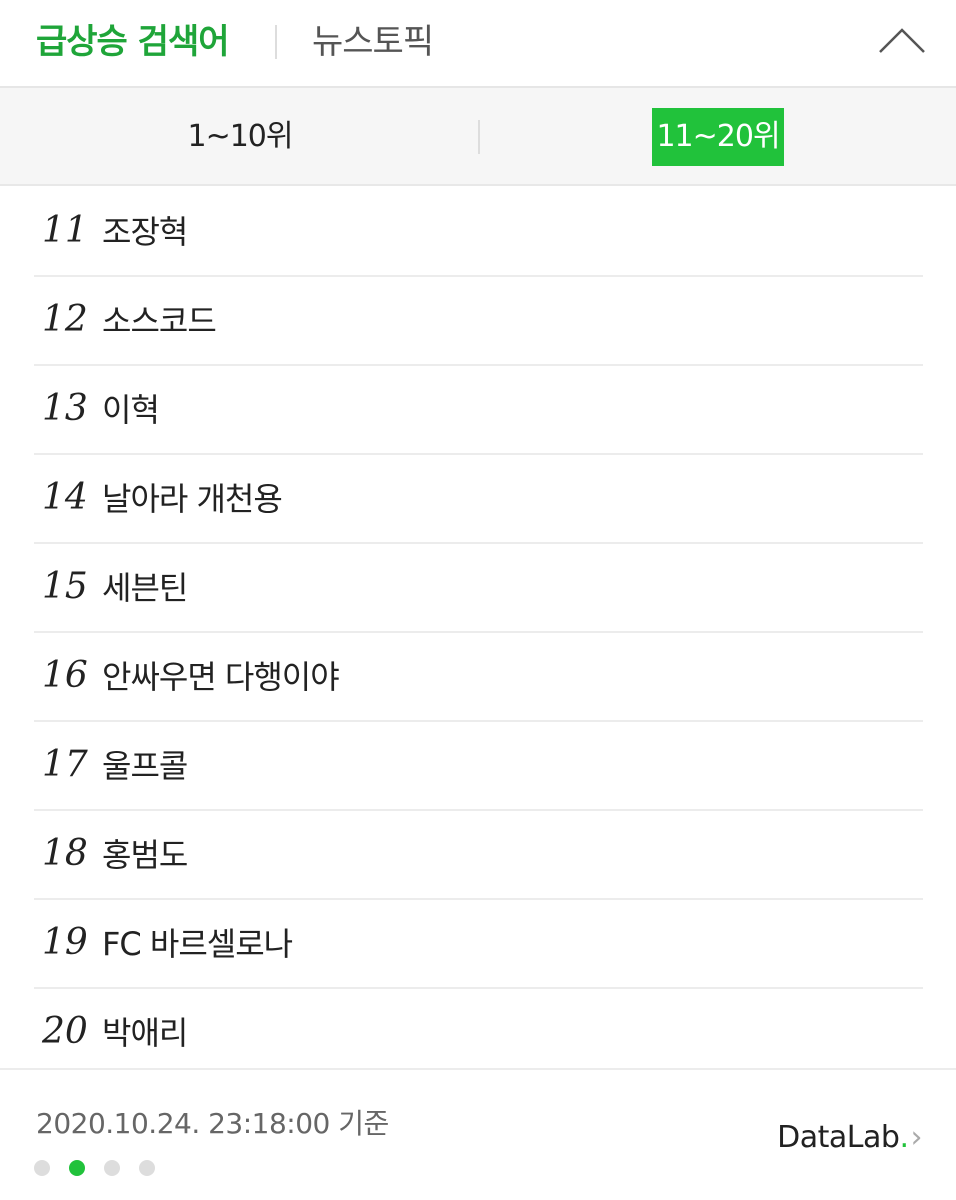  What do you see at coordinates (65, 942) in the screenshot?
I see `rank-number: 19` at bounding box center [65, 942].